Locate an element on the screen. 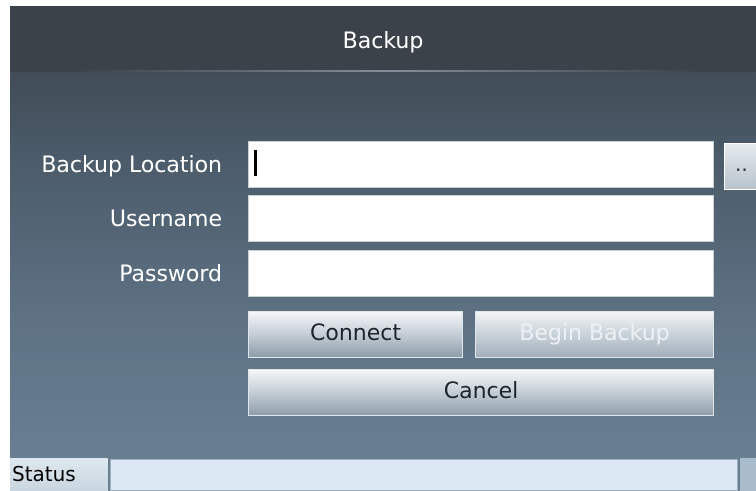 The height and width of the screenshot is (491, 756). text-cursor is located at coordinates (255, 163).